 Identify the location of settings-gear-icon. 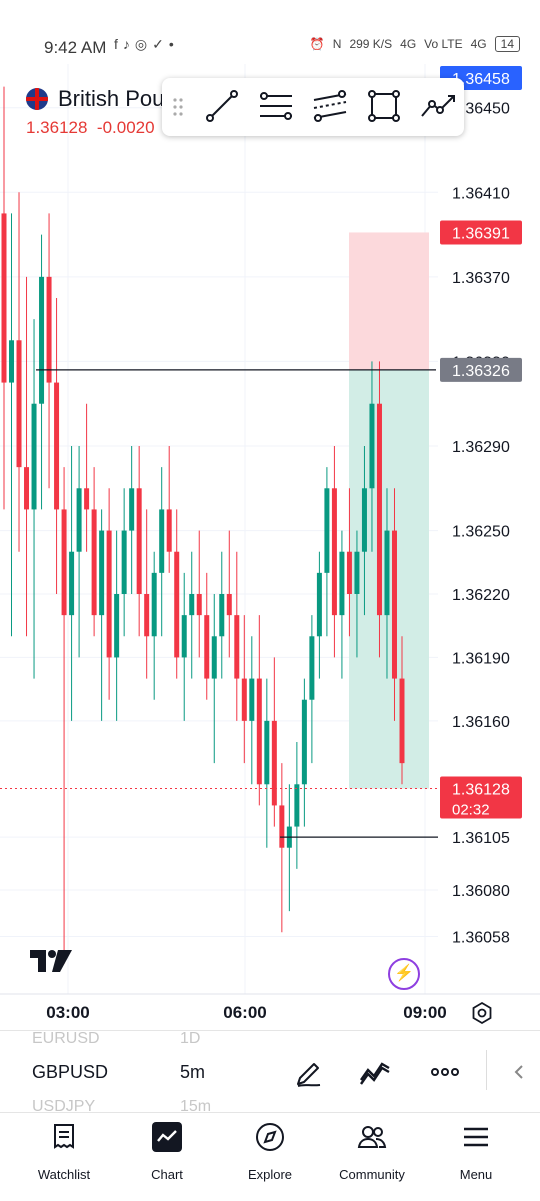
(482, 1013).